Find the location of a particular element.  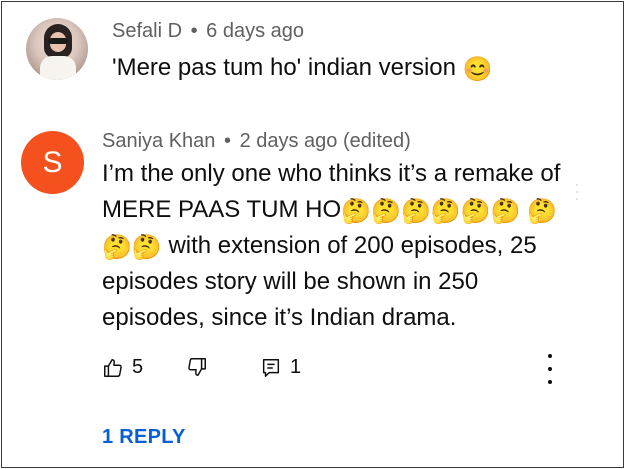

reply-button: 1 is located at coordinates (280, 367).